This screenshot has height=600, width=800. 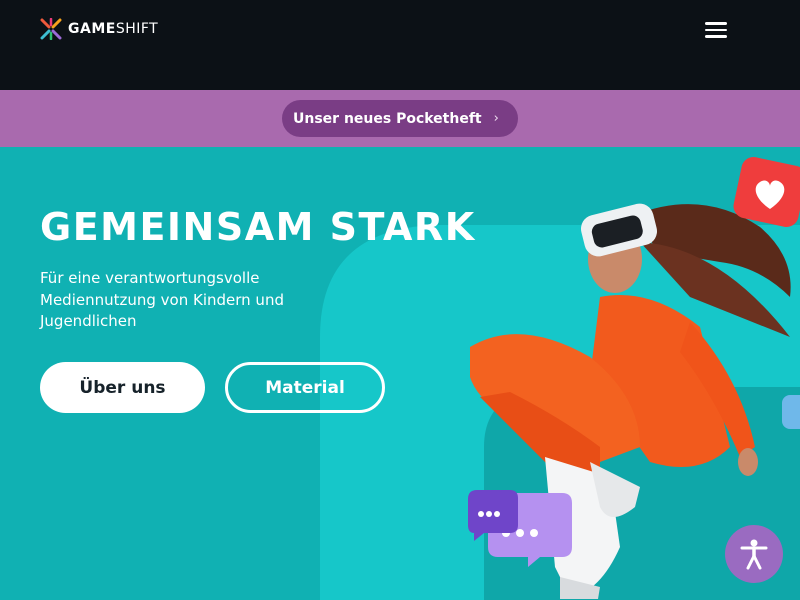 I want to click on hamburger-menu-icon, so click(x=716, y=30).